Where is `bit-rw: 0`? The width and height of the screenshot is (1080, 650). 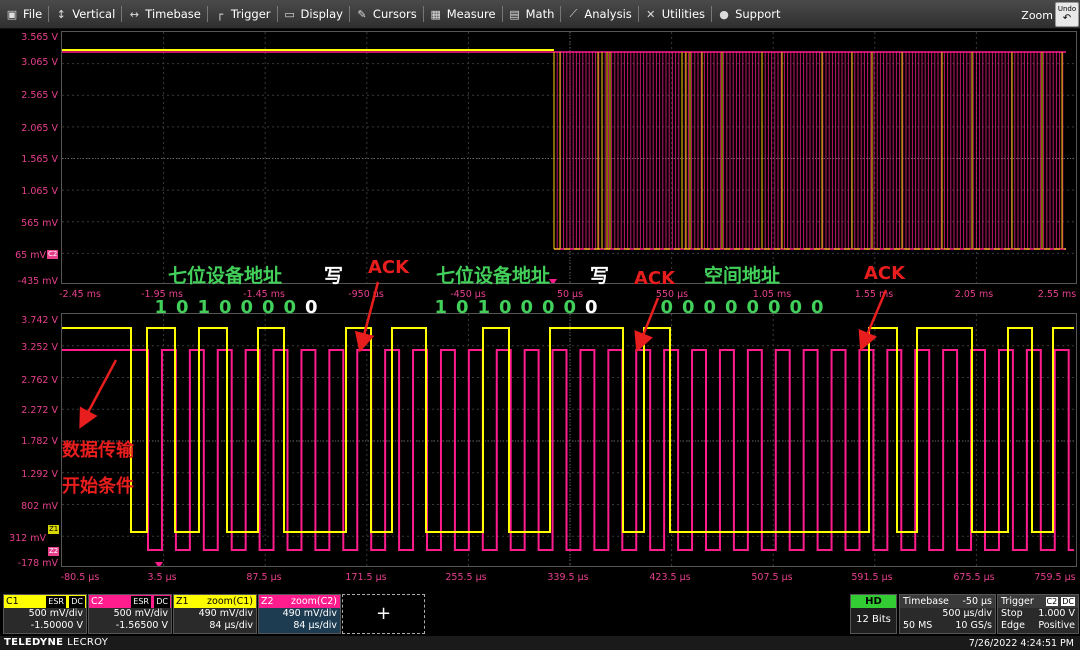 bit-rw: 0 is located at coordinates (591, 307).